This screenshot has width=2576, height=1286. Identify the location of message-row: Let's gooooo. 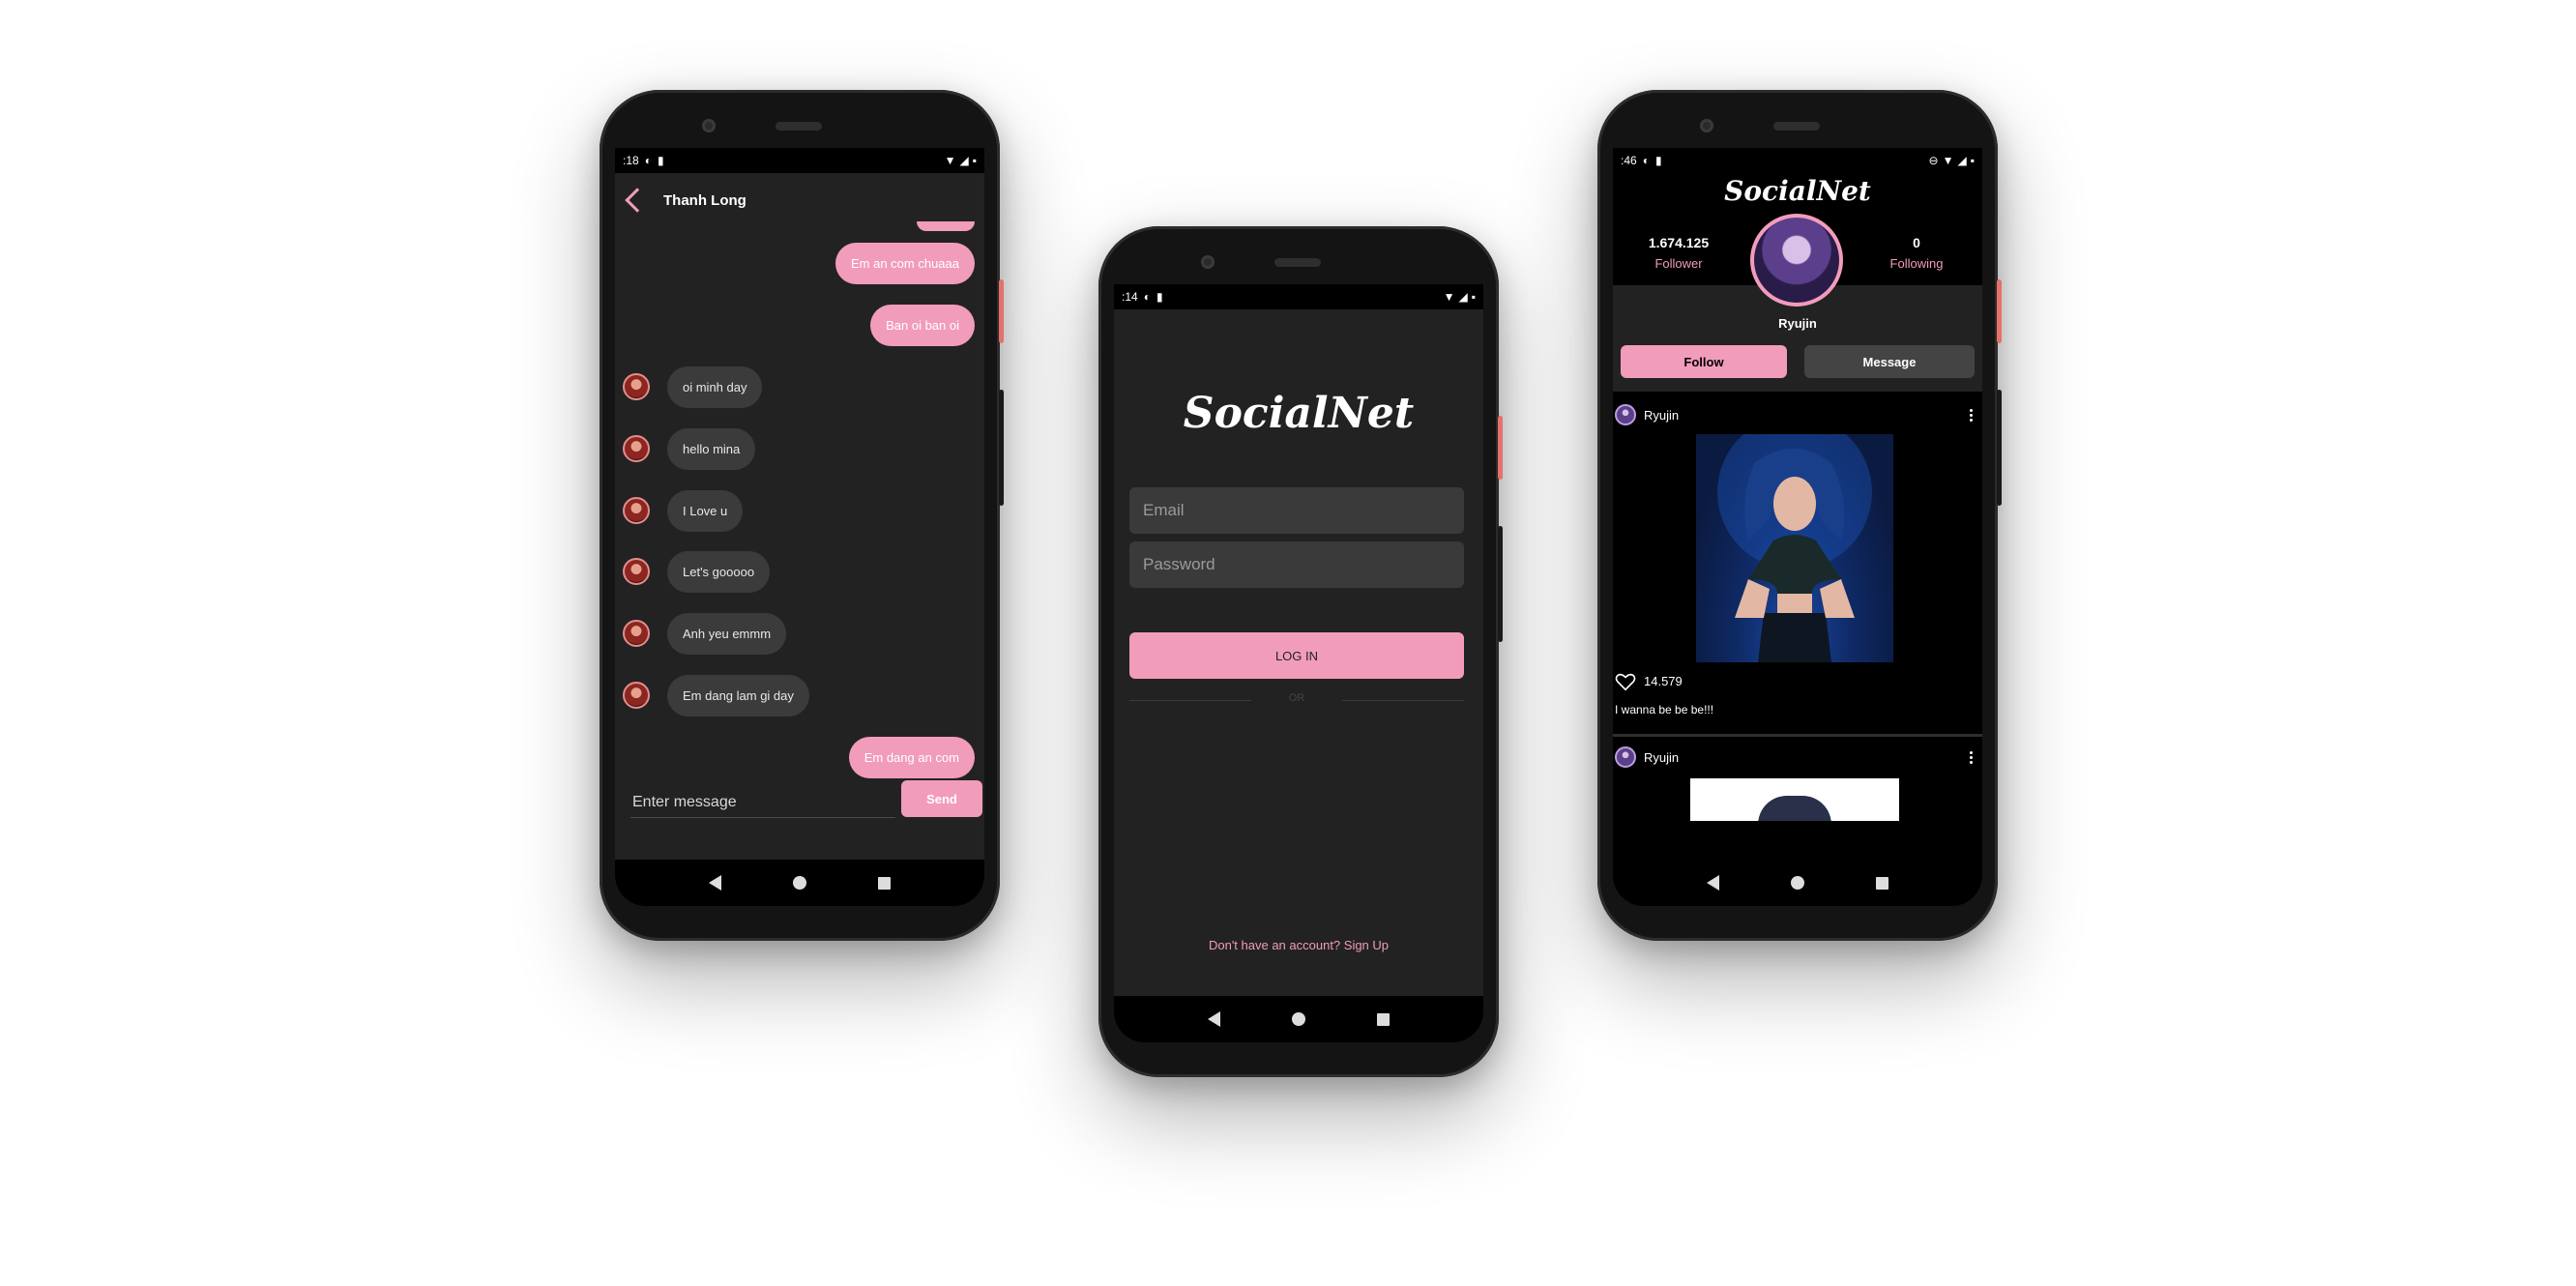
(799, 572).